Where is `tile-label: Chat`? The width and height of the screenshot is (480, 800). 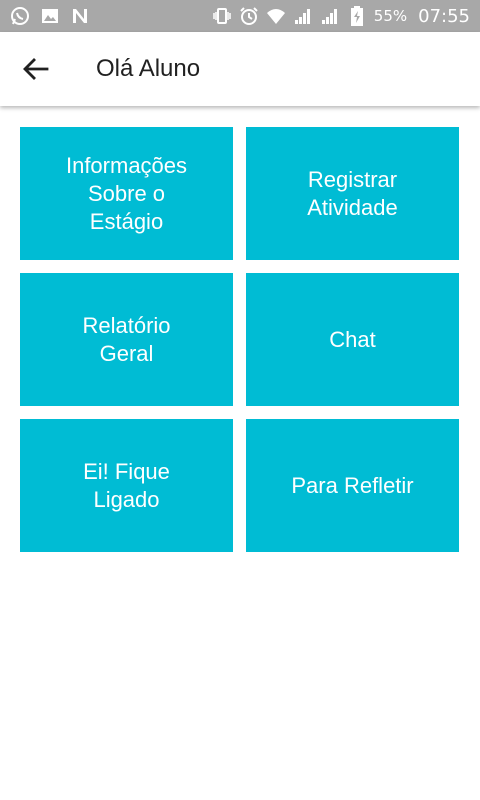 tile-label: Chat is located at coordinates (352, 339).